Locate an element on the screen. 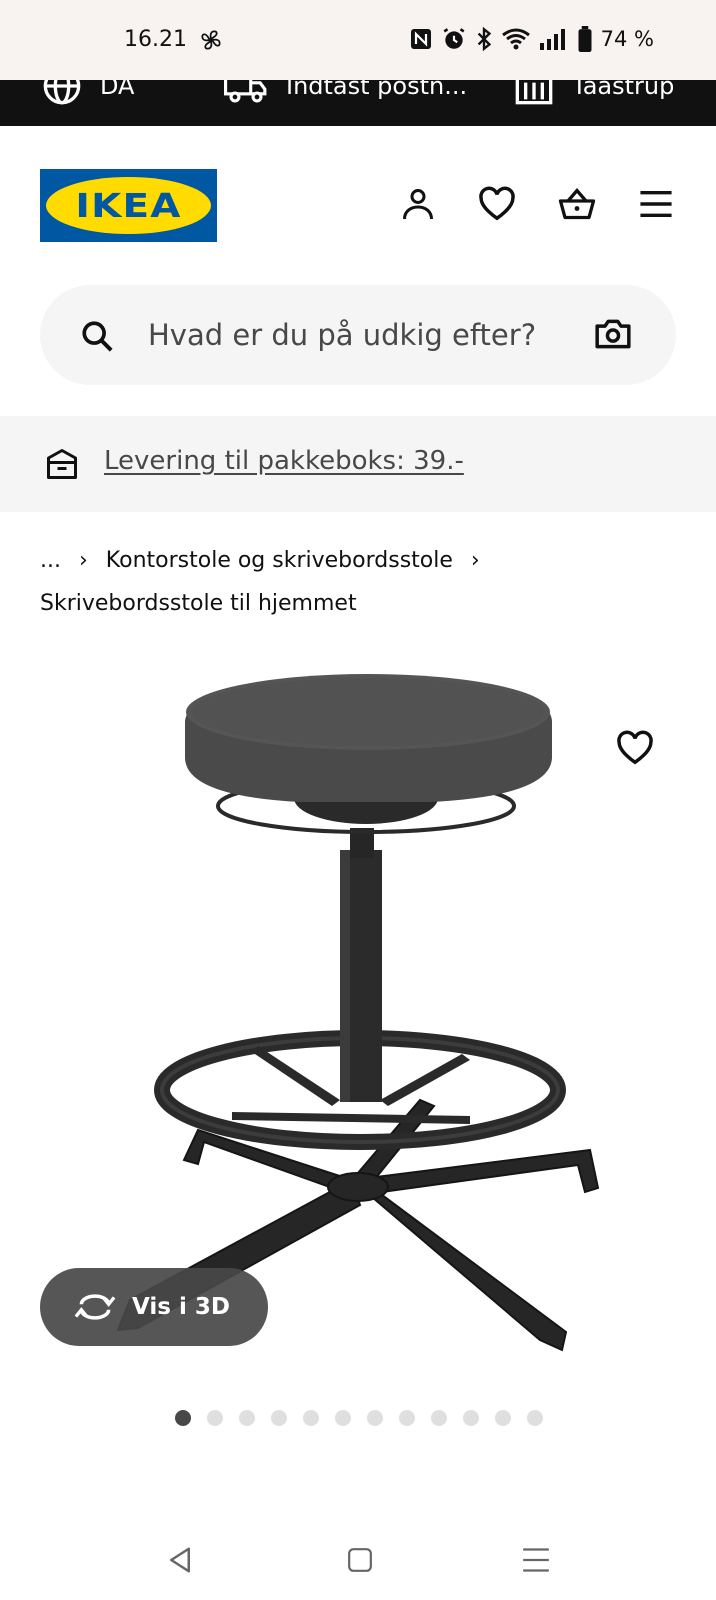  add-to-favourites-heart-icon is located at coordinates (636, 750).